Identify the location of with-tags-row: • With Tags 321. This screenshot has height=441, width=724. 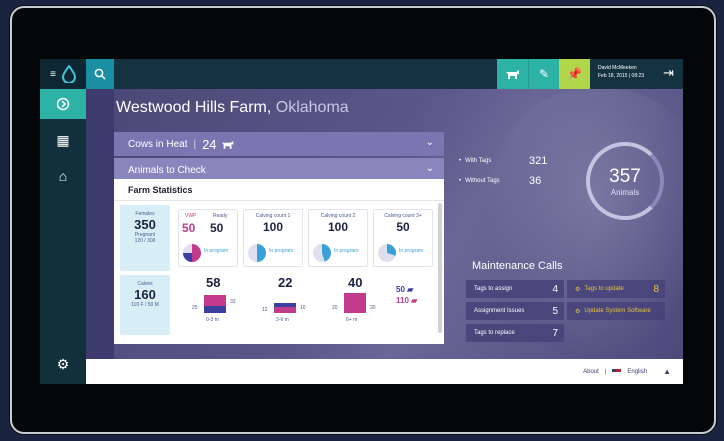
(519, 161).